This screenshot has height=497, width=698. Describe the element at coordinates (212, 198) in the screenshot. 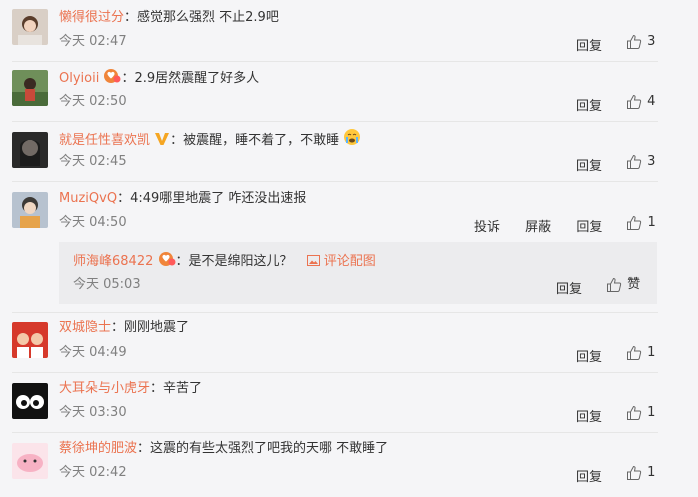

I see `comment-text: ：4:49哪里地震了 咋还没出速报` at that location.